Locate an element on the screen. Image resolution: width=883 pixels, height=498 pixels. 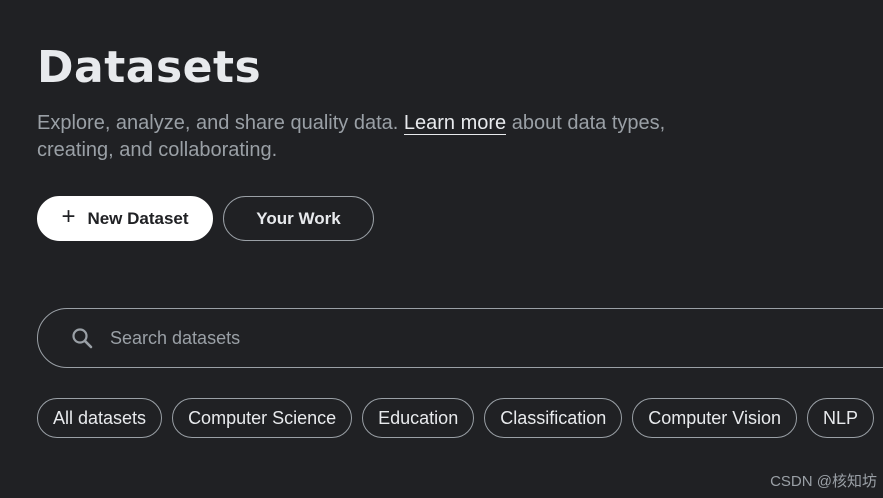
chip-classification: Classification is located at coordinates (553, 418).